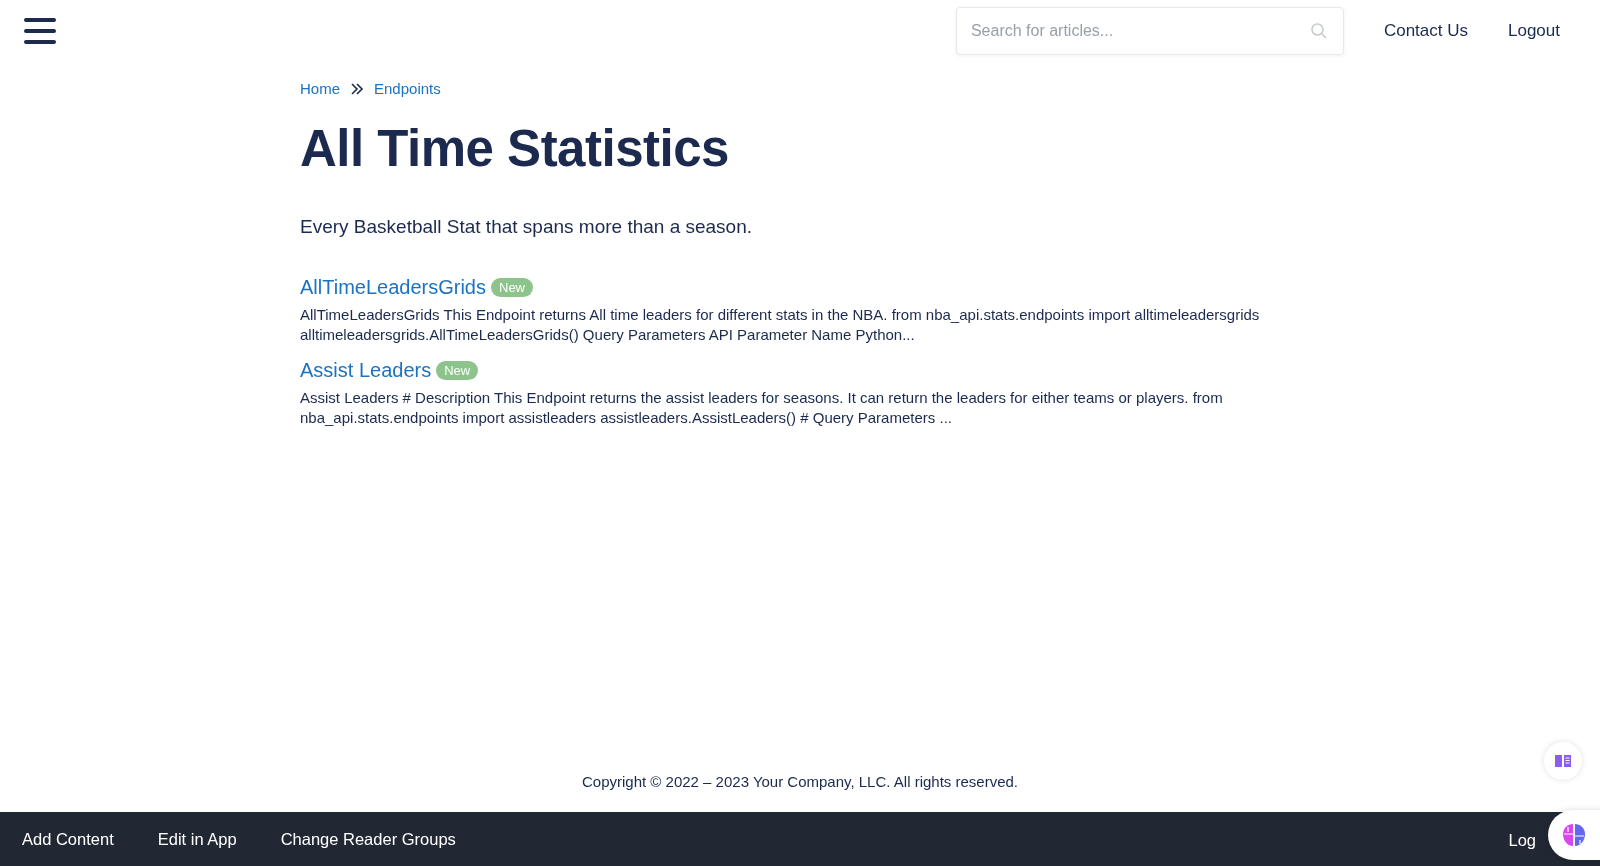 Image resolution: width=1600 pixels, height=866 pixels. What do you see at coordinates (527, 227) in the screenshot?
I see `page-description: Every Basketball Stat that spans more than a season.` at bounding box center [527, 227].